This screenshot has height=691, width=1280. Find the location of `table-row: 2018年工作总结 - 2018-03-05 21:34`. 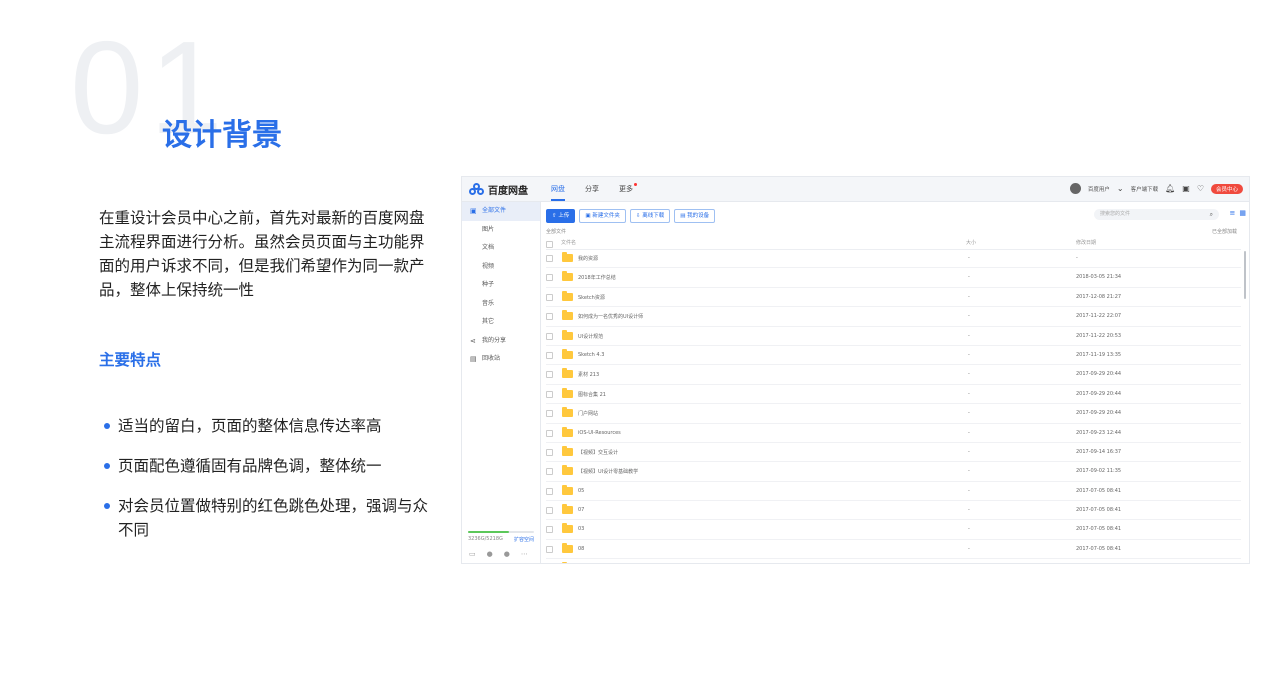

table-row: 2018年工作总结 - 2018-03-05 21:34 is located at coordinates (893, 278).